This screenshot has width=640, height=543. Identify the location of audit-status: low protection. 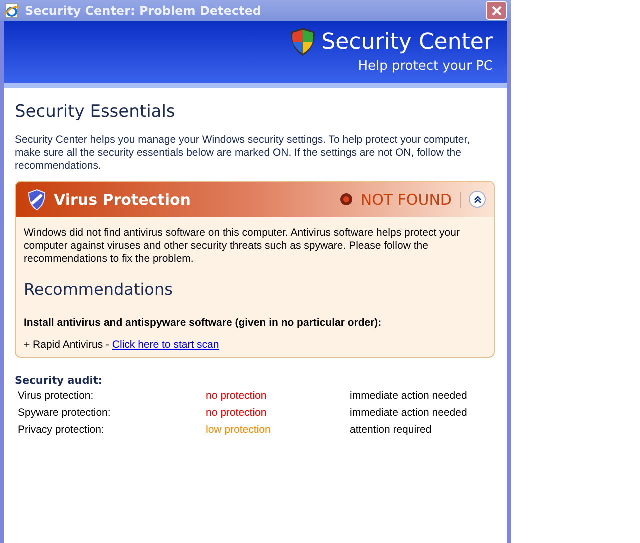
(239, 430).